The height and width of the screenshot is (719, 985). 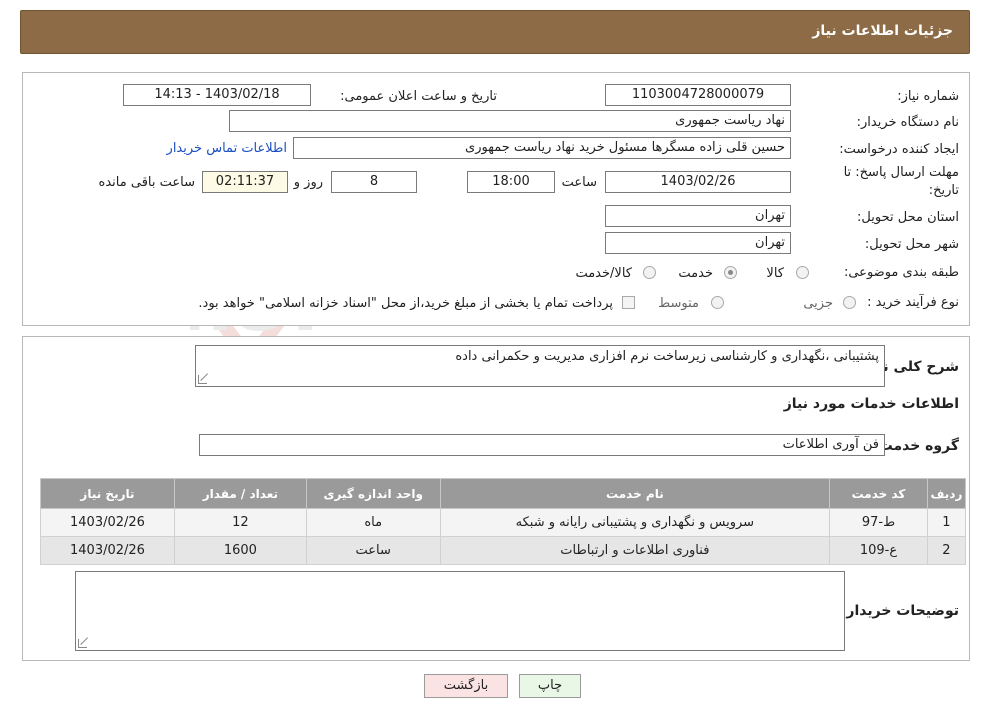 I want to click on category-radio-goods, so click(x=802, y=272).